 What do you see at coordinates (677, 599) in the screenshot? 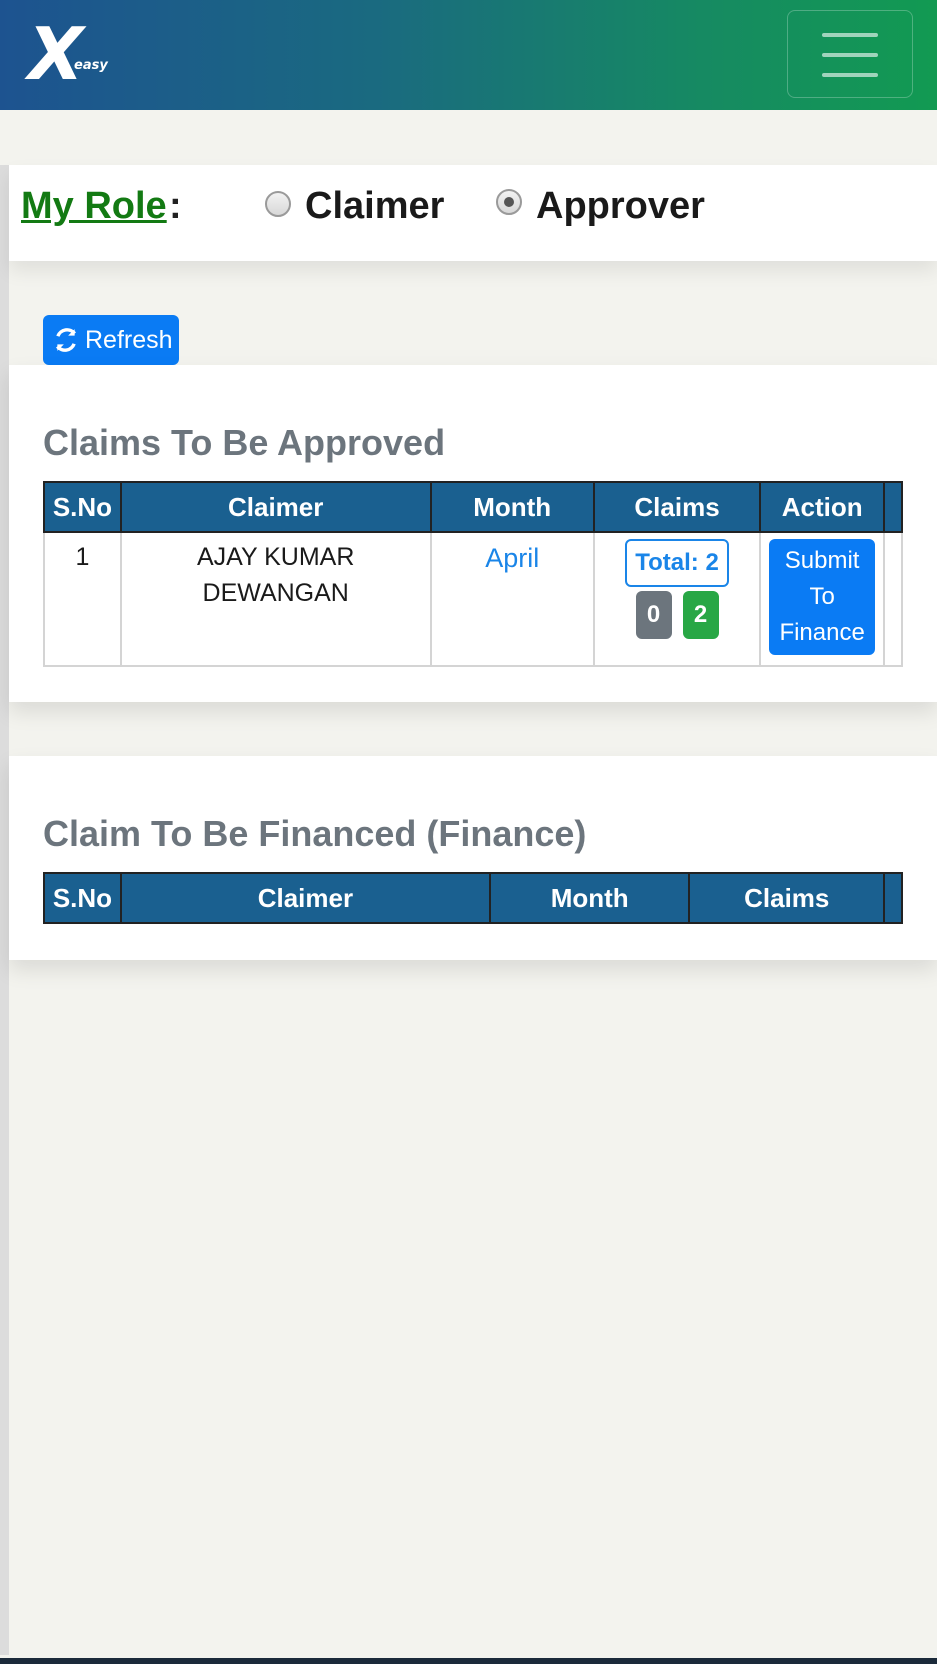
I see `row-claims-cell: Total: 2 0 2` at bounding box center [677, 599].